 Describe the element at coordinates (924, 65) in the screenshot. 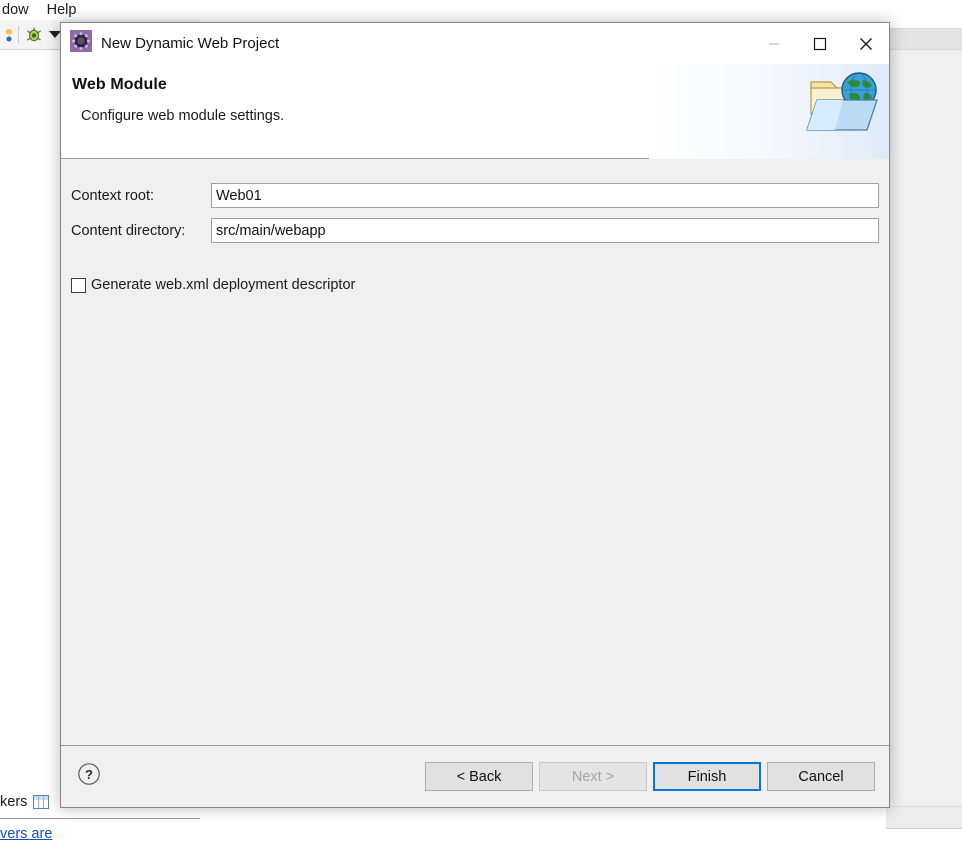

I see `ide-right-band-upper` at that location.